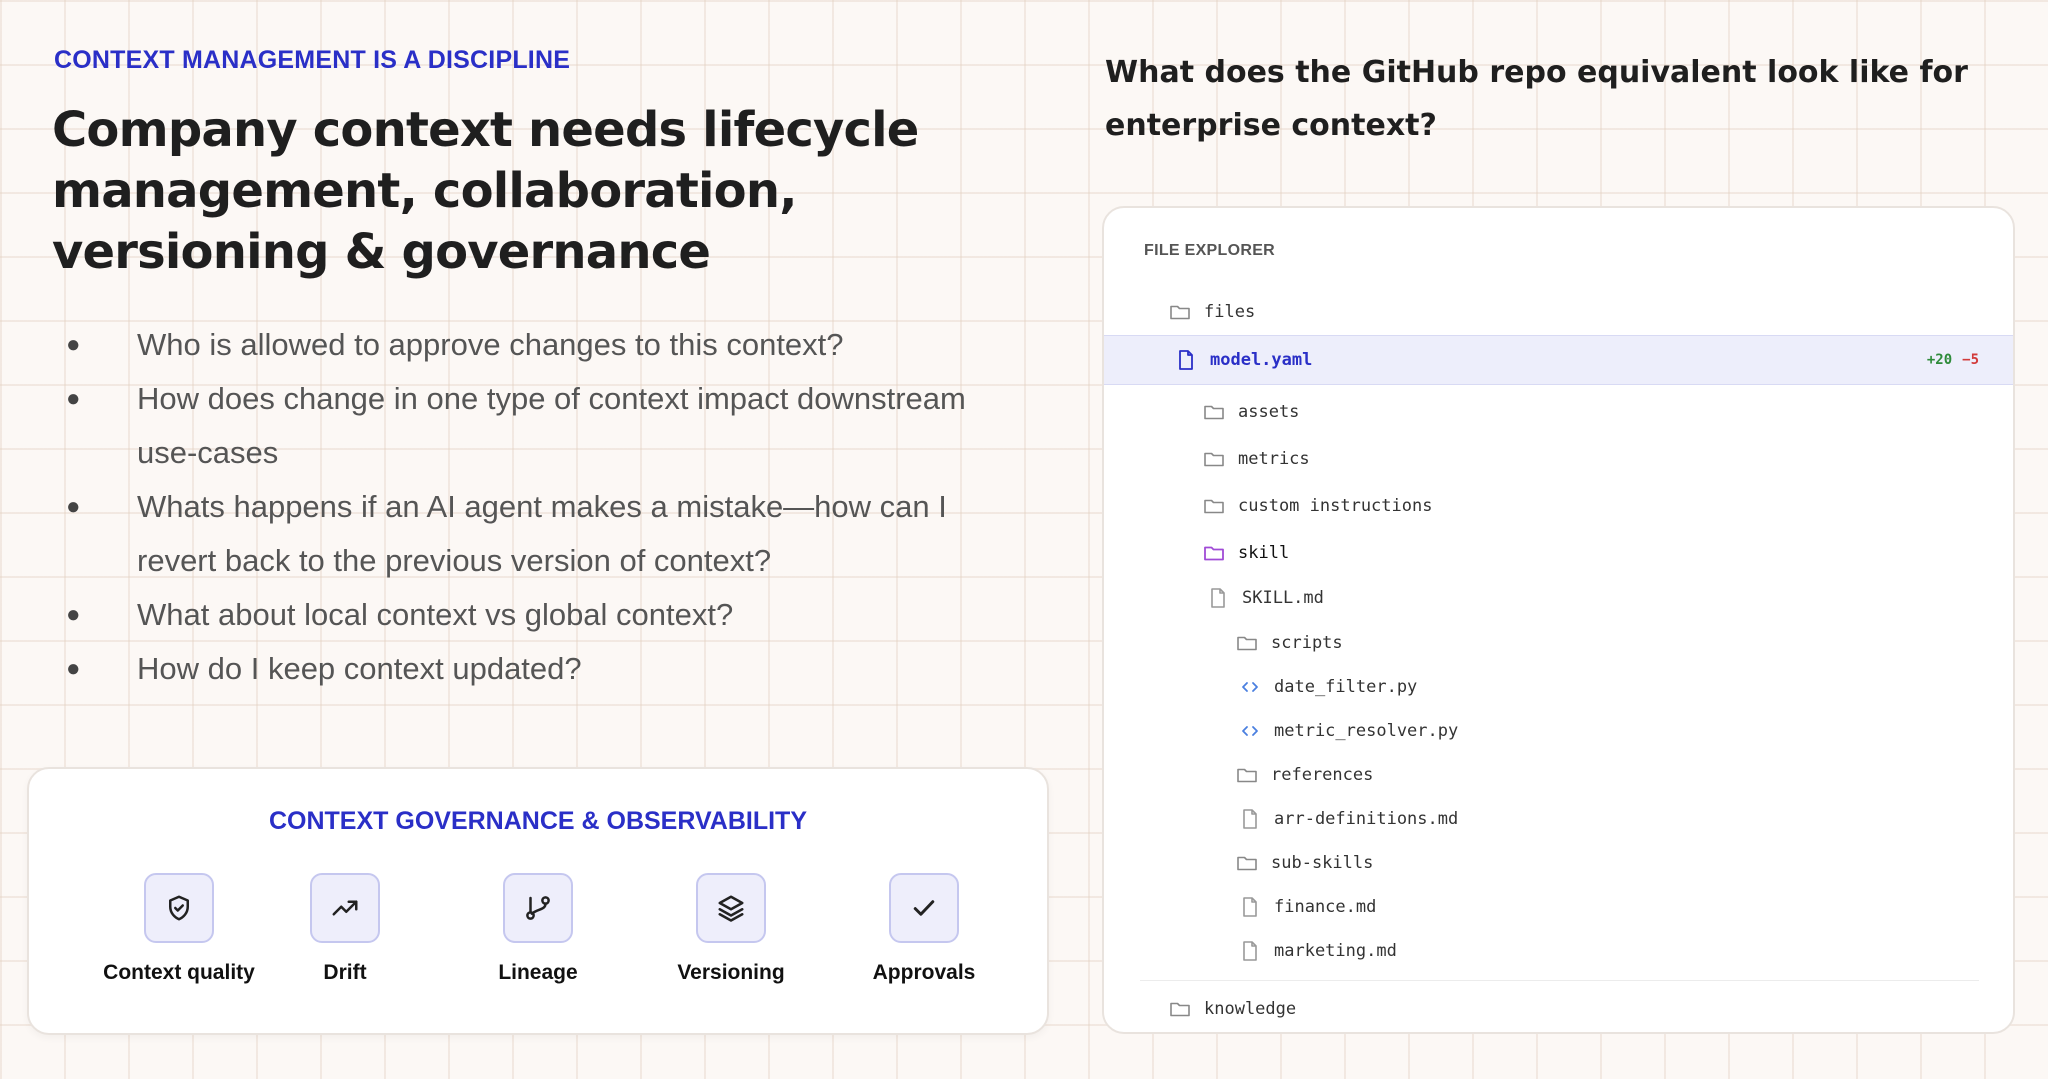 The image size is (2048, 1079). What do you see at coordinates (1558, 951) in the screenshot?
I see `file-row-marketing: marketing.md` at bounding box center [1558, 951].